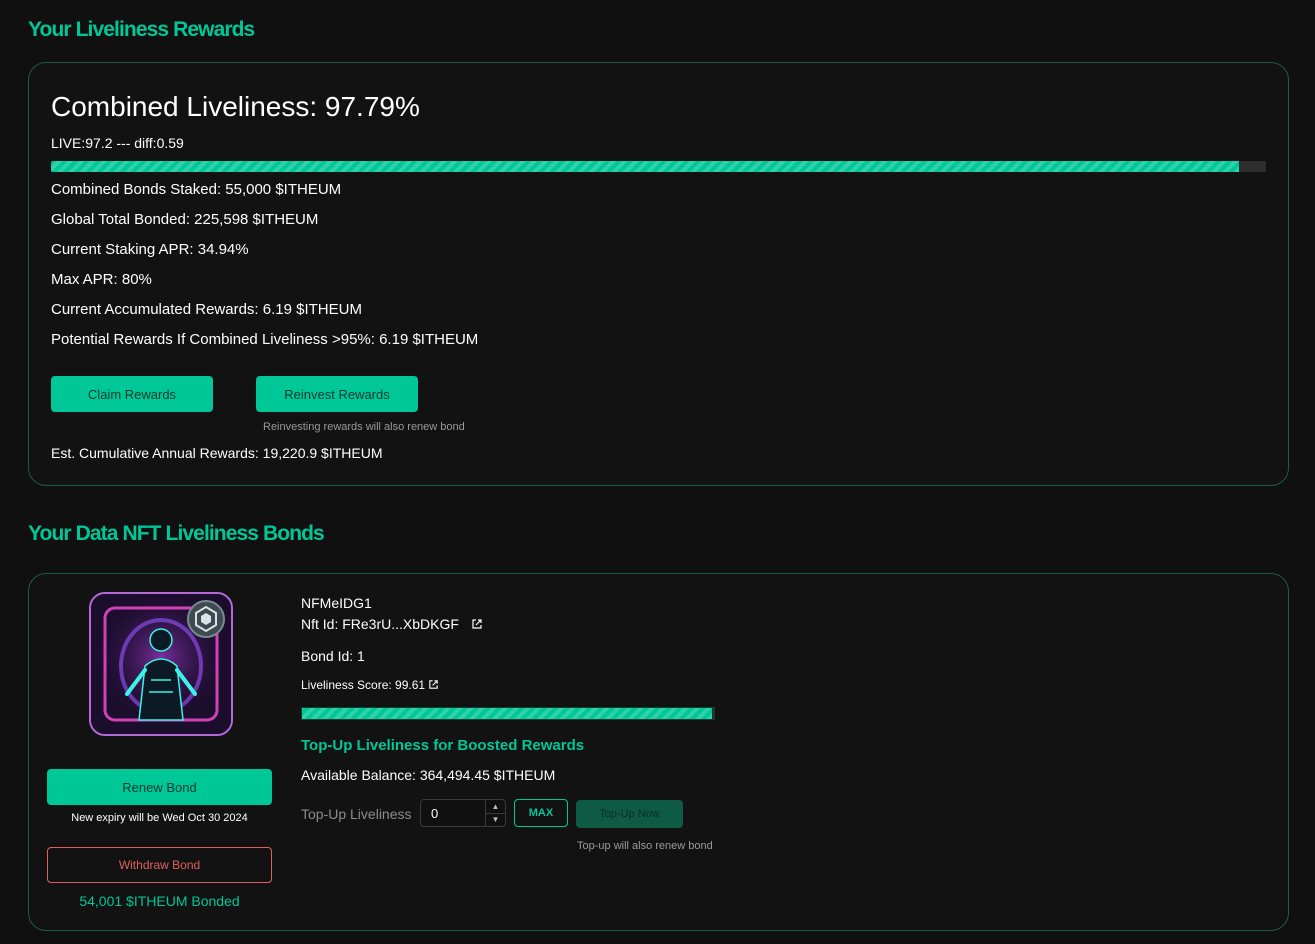  Describe the element at coordinates (196, 189) in the screenshot. I see `stat-combined-bonds: Combined Bonds Staked: 55,000 $ITHEUM` at that location.